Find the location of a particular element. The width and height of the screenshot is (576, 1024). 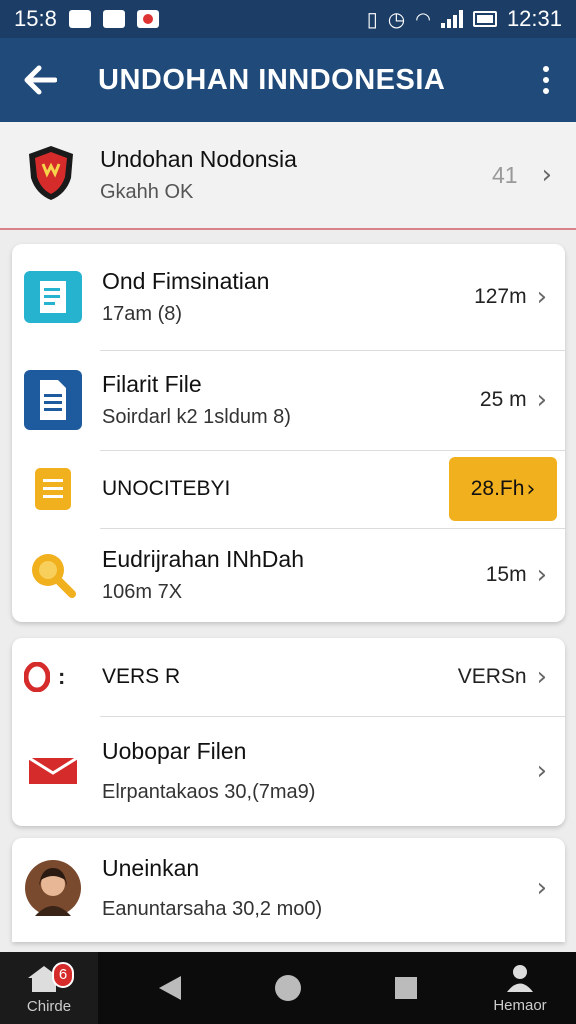

item-subtitle: Soirdarl k2 1sldum 8) is located at coordinates (196, 417).